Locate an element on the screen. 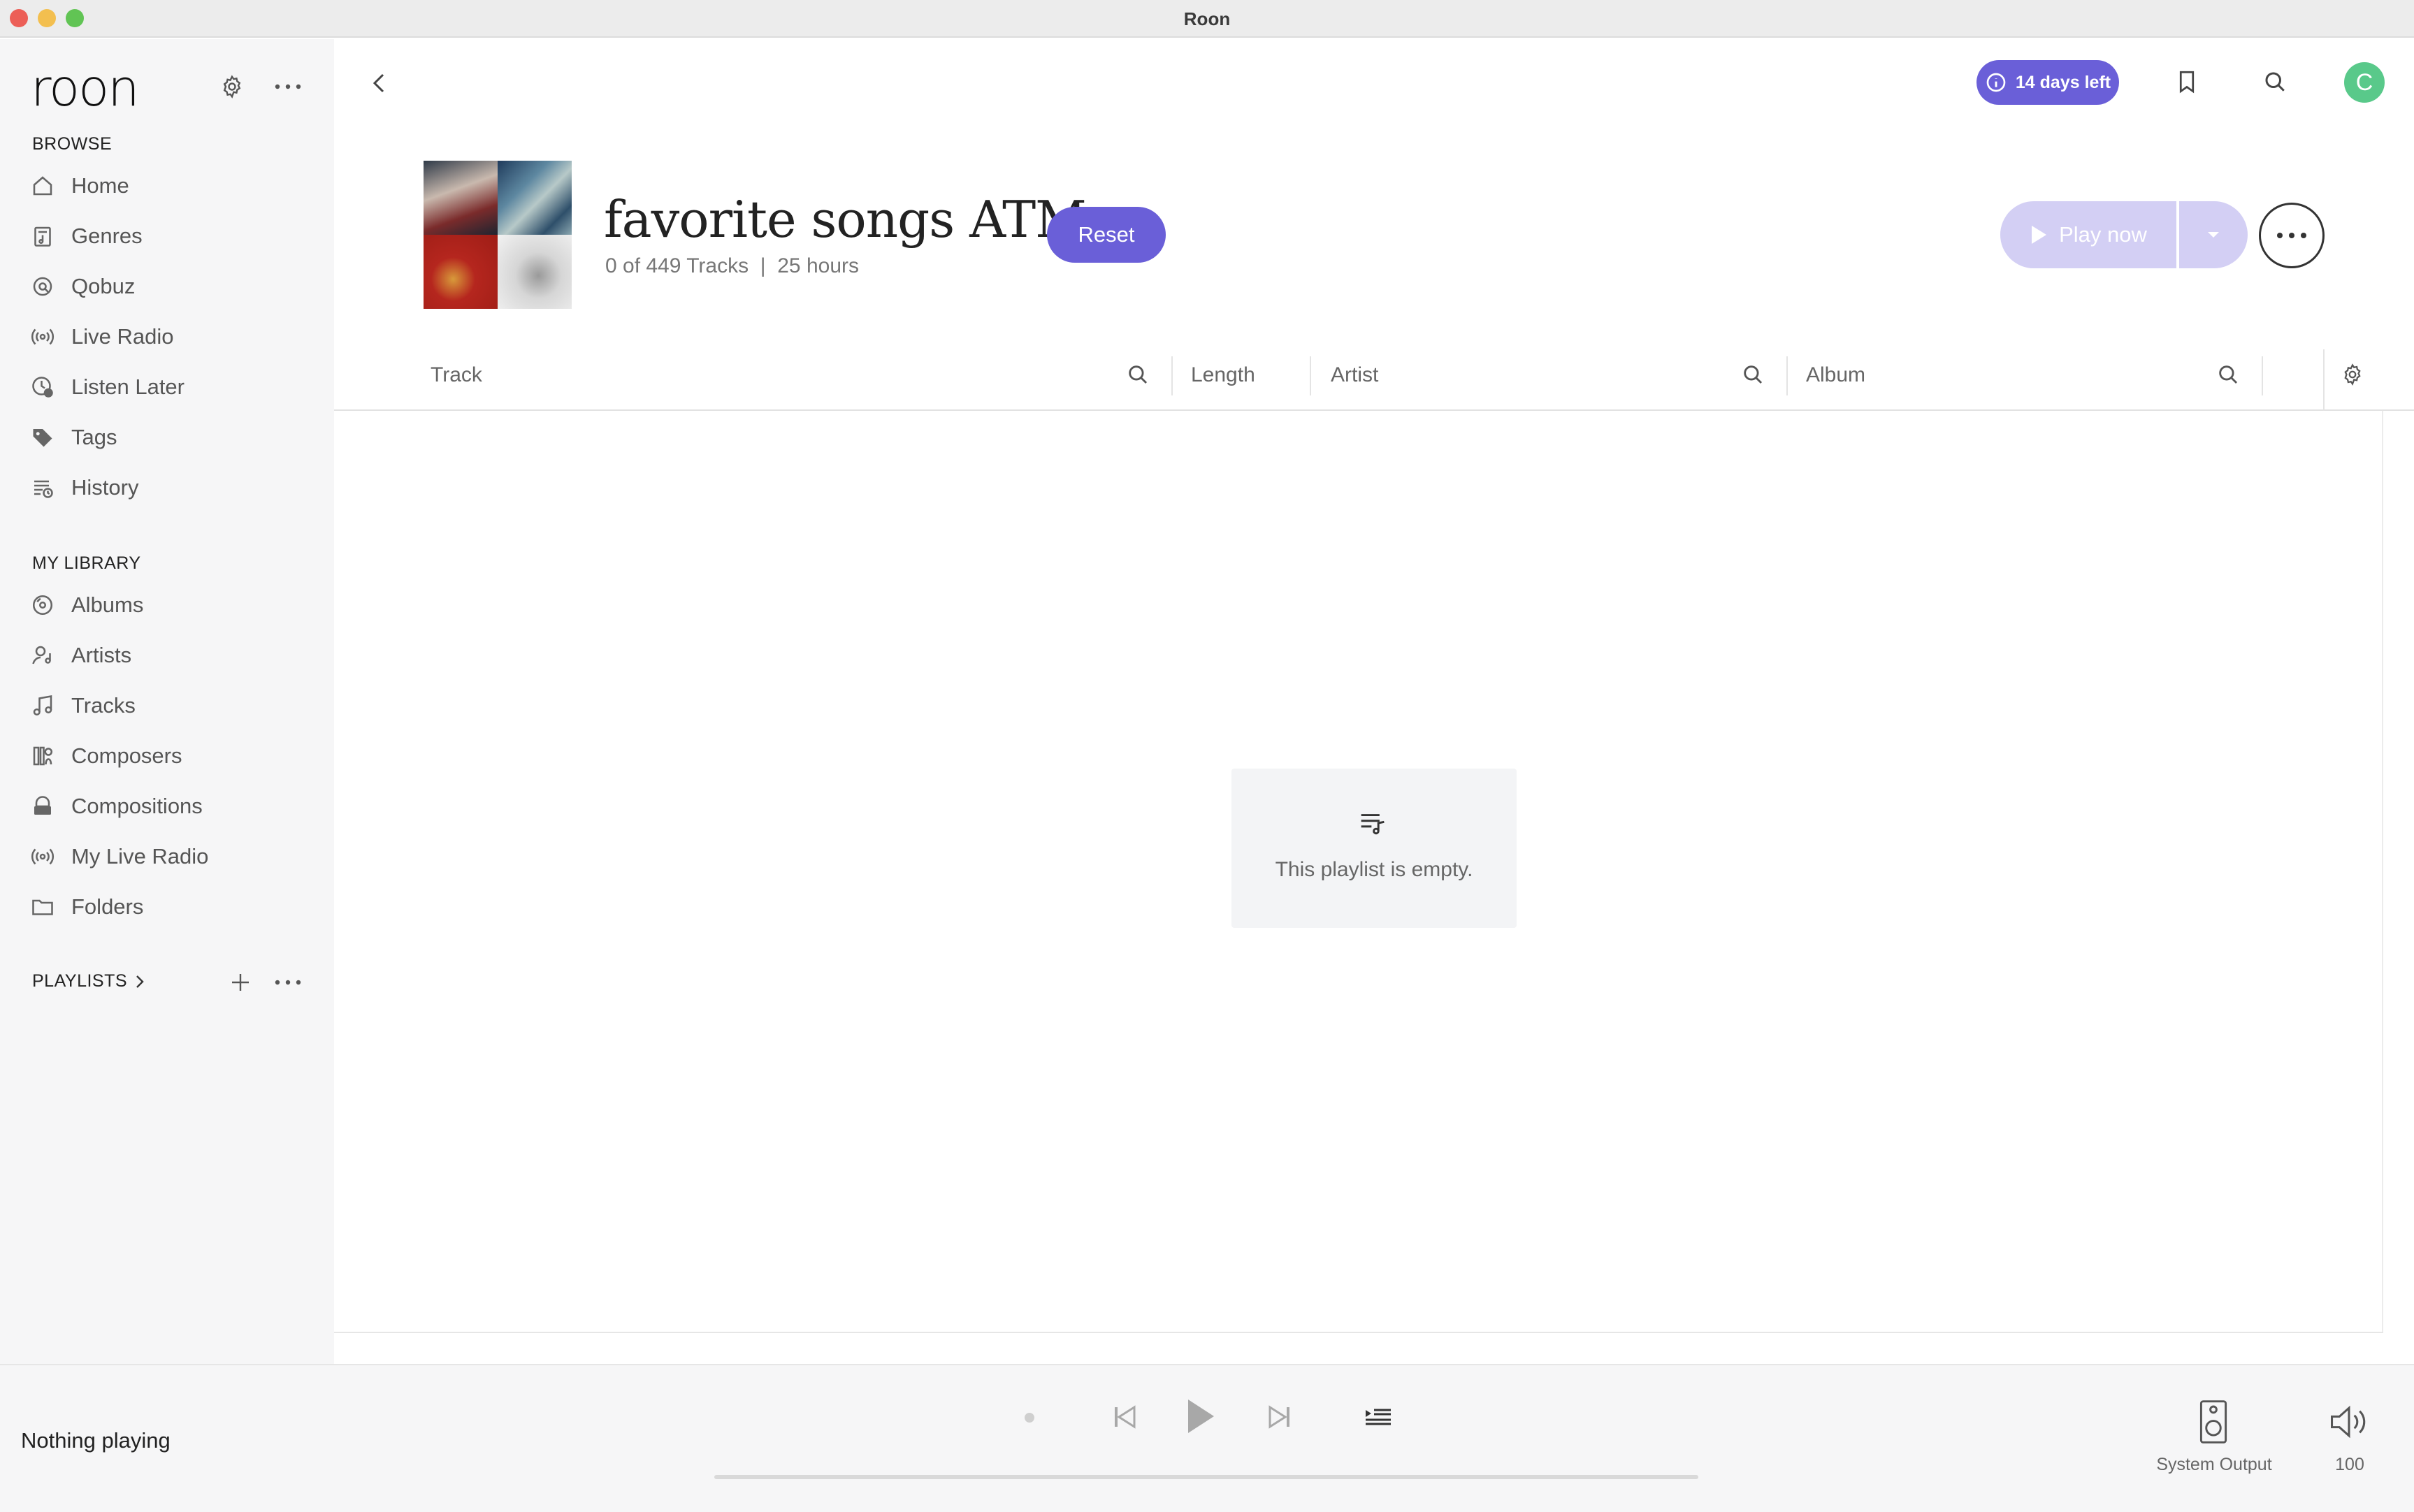 Image resolution: width=2414 pixels, height=1512 pixels. play-button is located at coordinates (1200, 1416).